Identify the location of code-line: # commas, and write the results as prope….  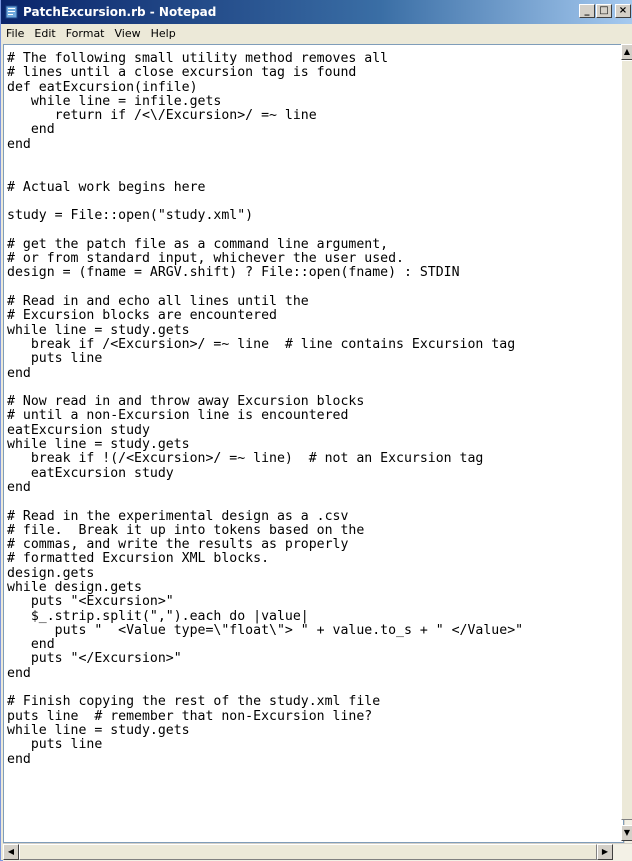
(178, 545).